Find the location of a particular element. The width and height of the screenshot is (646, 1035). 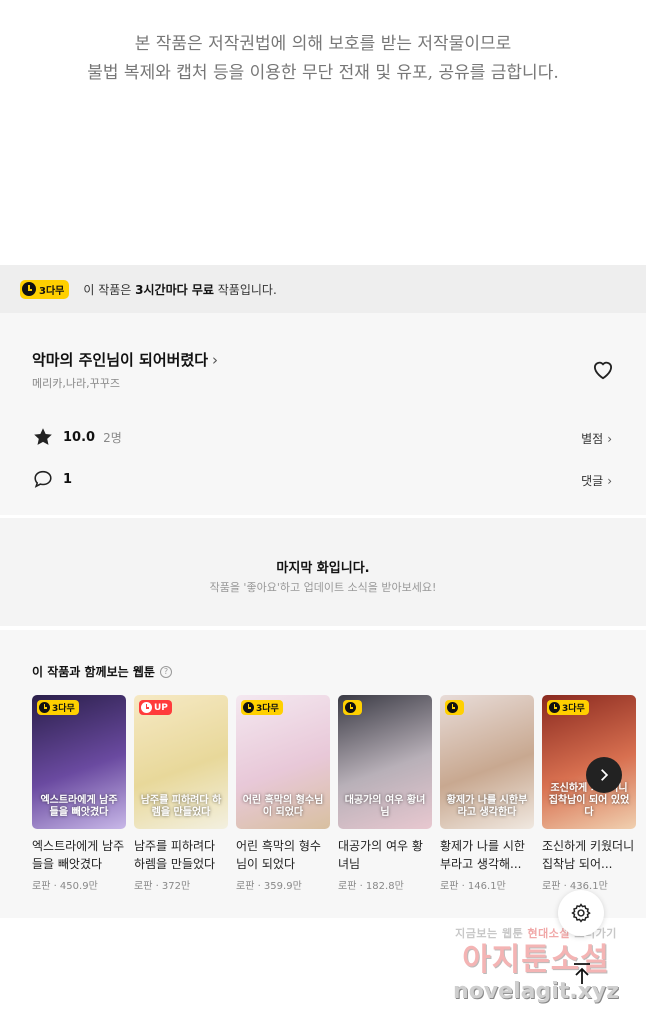

cover-title-art: 황제가 나를 시한부라고 생각한다 is located at coordinates (487, 806).